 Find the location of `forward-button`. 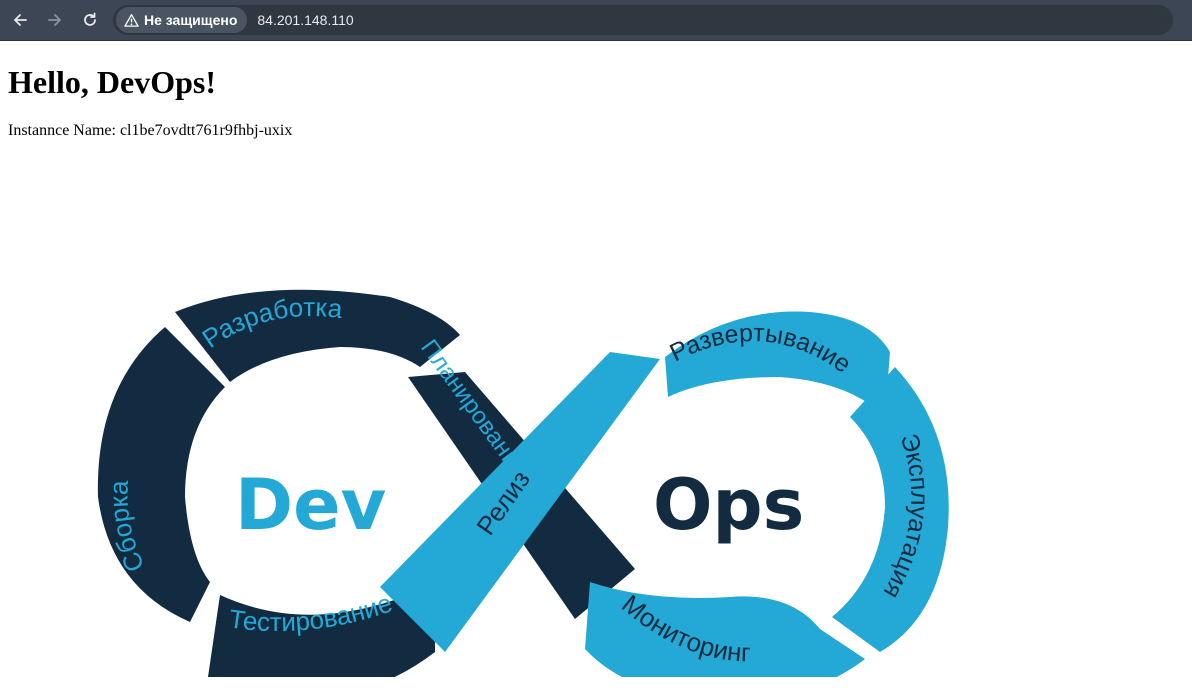

forward-button is located at coordinates (55, 20).